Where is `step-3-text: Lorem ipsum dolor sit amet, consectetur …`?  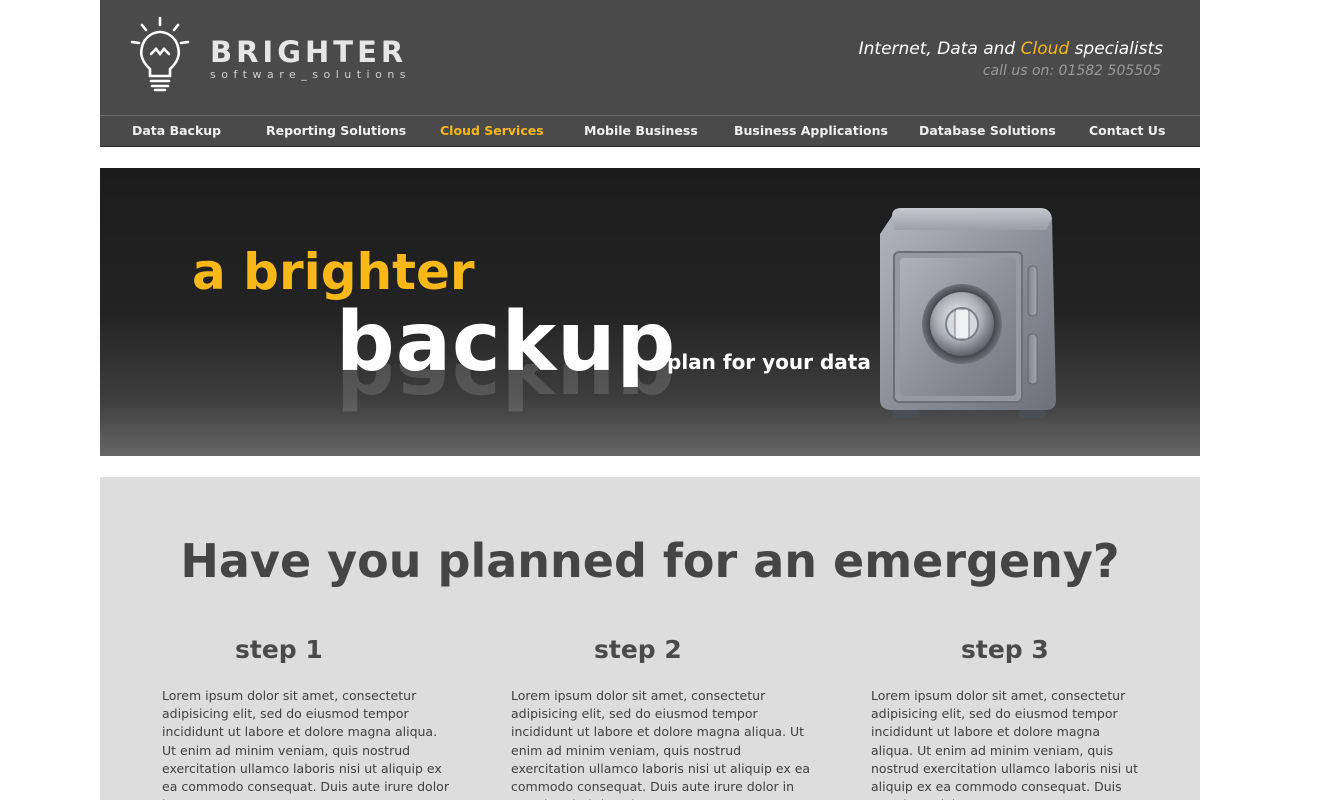
step-3-text: Lorem ipsum dolor sit amet, consectetur … is located at coordinates (1005, 744).